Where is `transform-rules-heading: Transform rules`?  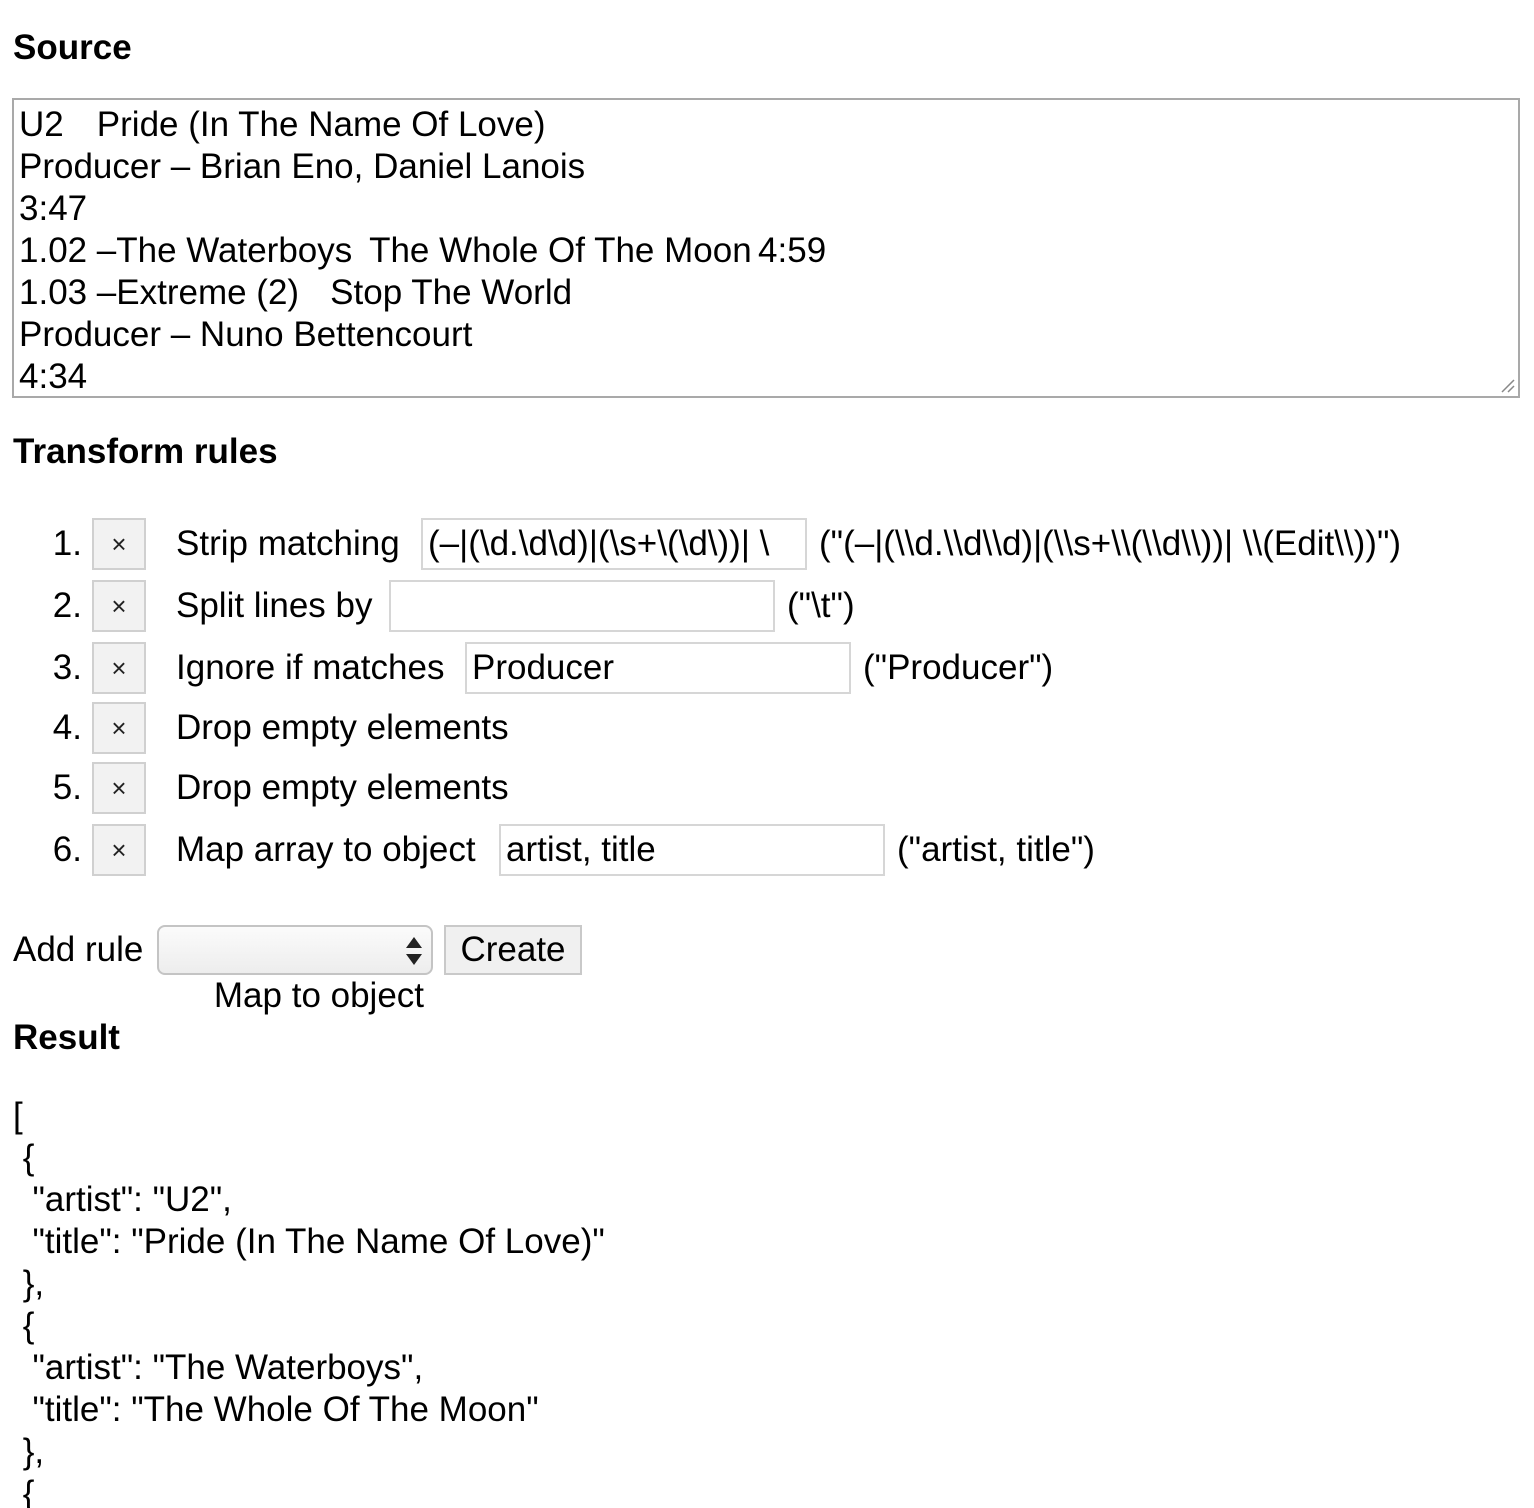 transform-rules-heading: Transform rules is located at coordinates (145, 451).